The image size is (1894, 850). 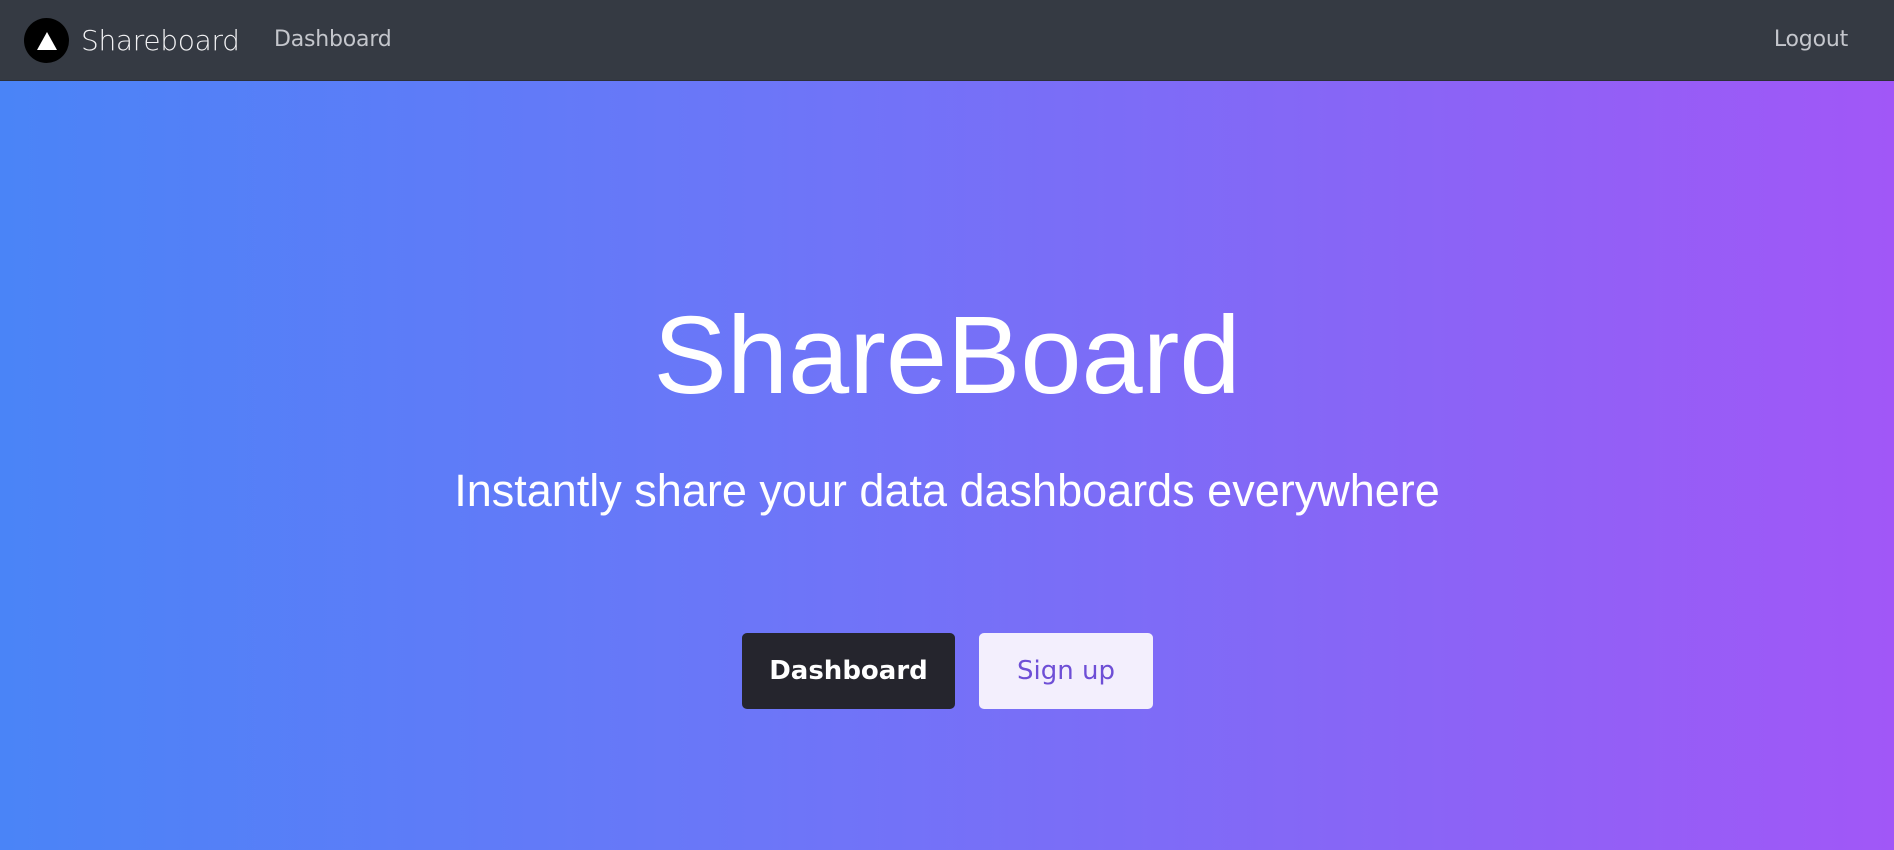 I want to click on hero-title: ShareBoard, so click(x=947, y=355).